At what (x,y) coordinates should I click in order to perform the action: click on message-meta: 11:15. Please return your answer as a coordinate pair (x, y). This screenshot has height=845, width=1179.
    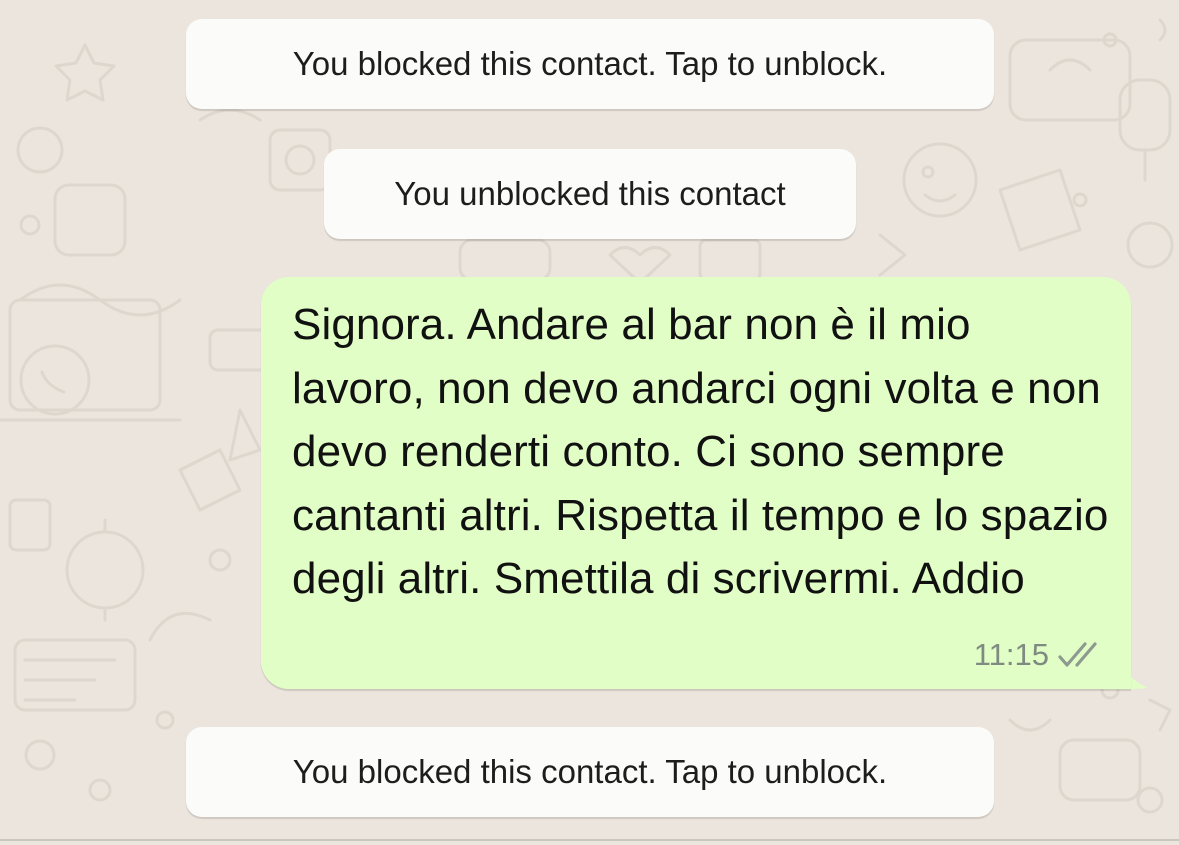
    Looking at the image, I should click on (1037, 655).